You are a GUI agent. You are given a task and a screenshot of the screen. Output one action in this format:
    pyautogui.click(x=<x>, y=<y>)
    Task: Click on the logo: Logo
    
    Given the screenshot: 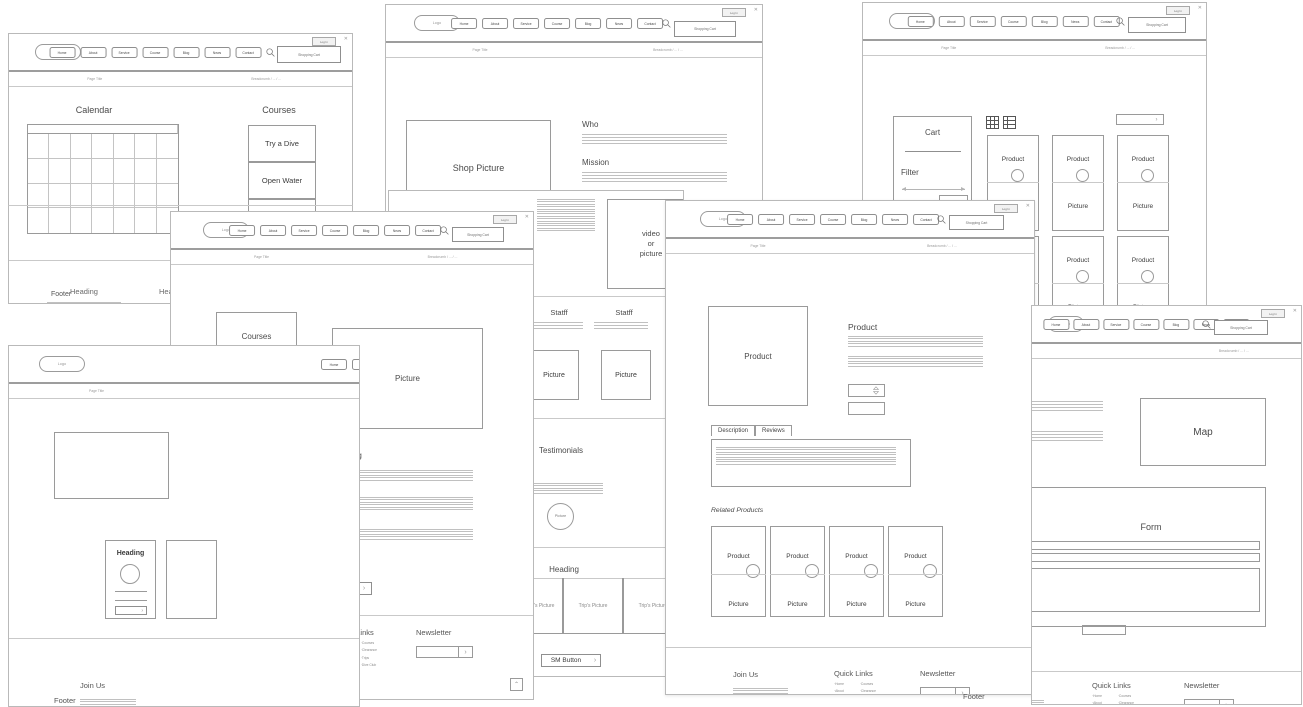 What is the action you would take?
    pyautogui.click(x=62, y=364)
    